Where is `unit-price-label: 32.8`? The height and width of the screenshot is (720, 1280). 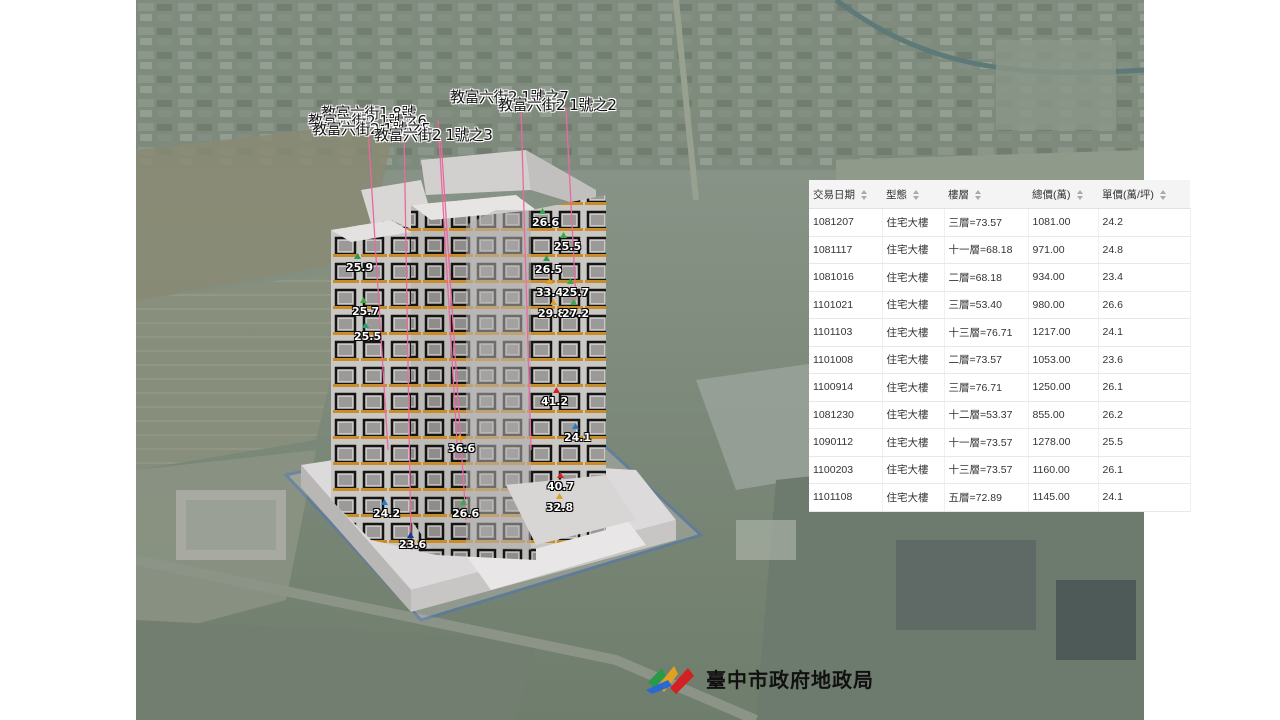
unit-price-label: 32.8 is located at coordinates (560, 507).